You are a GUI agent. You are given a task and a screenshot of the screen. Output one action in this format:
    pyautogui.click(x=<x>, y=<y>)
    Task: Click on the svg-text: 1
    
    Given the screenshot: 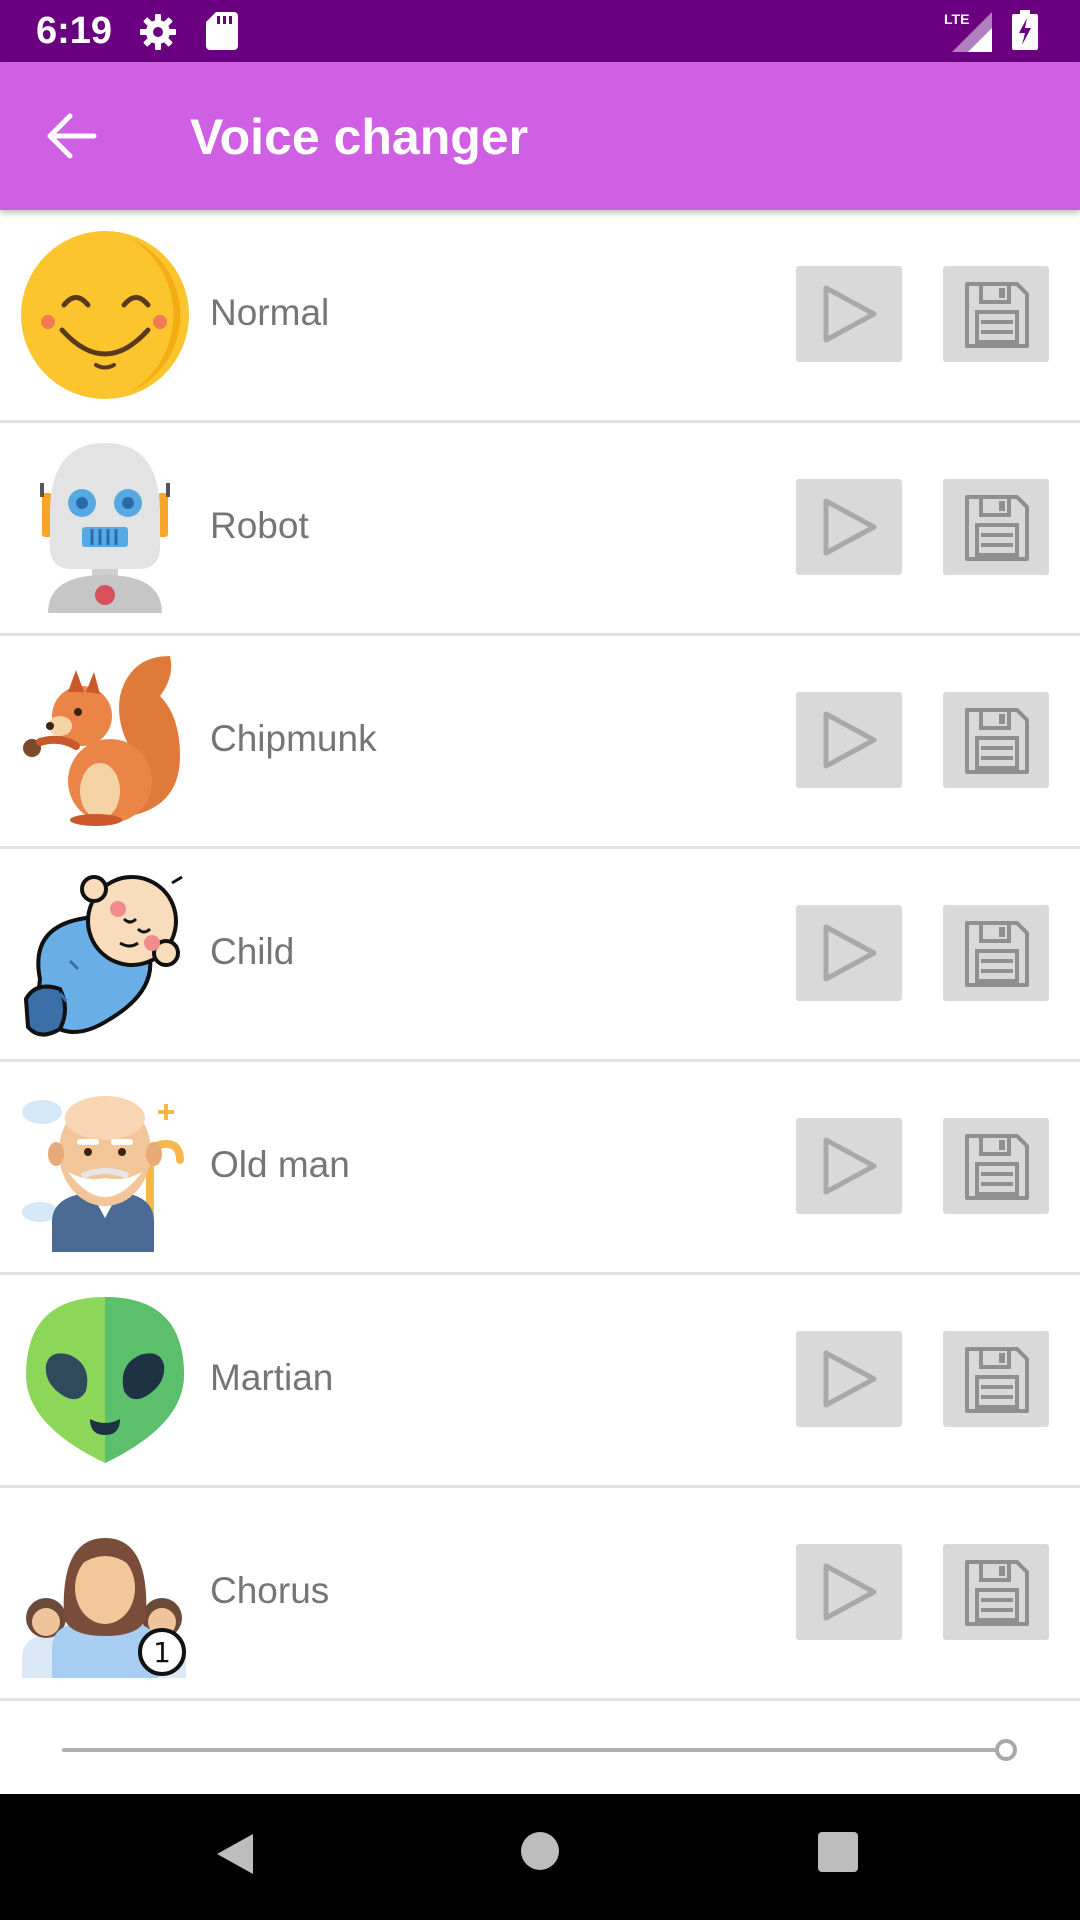 What is the action you would take?
    pyautogui.click(x=162, y=1652)
    